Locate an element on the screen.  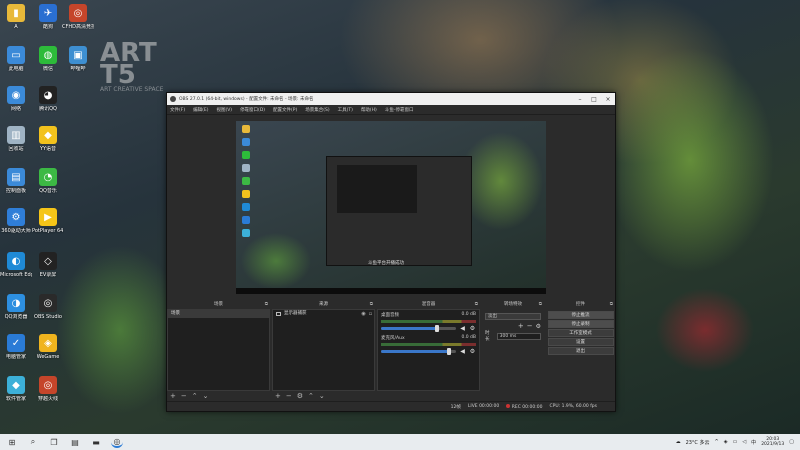
network-icon: ▭ is located at coordinates (735, 442).